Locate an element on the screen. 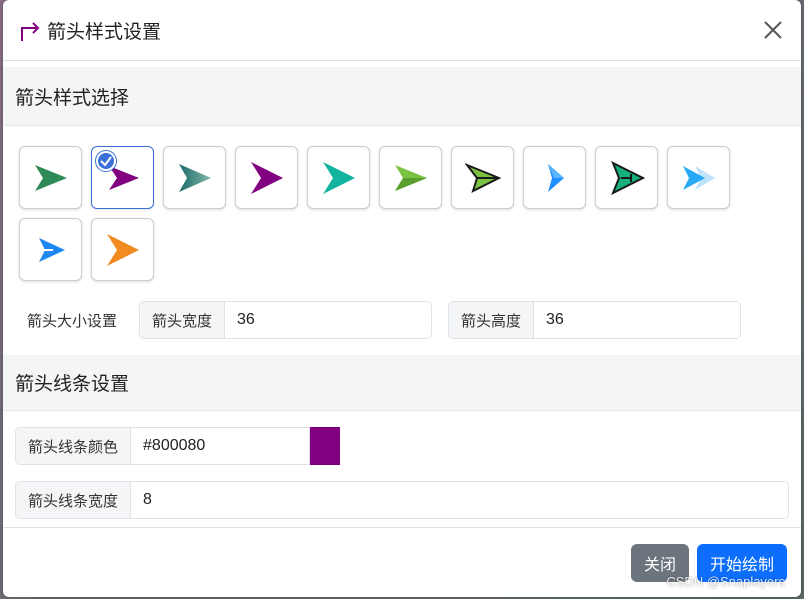 Image resolution: width=804 pixels, height=599 pixels. arrow-style-5-icon is located at coordinates (338, 177).